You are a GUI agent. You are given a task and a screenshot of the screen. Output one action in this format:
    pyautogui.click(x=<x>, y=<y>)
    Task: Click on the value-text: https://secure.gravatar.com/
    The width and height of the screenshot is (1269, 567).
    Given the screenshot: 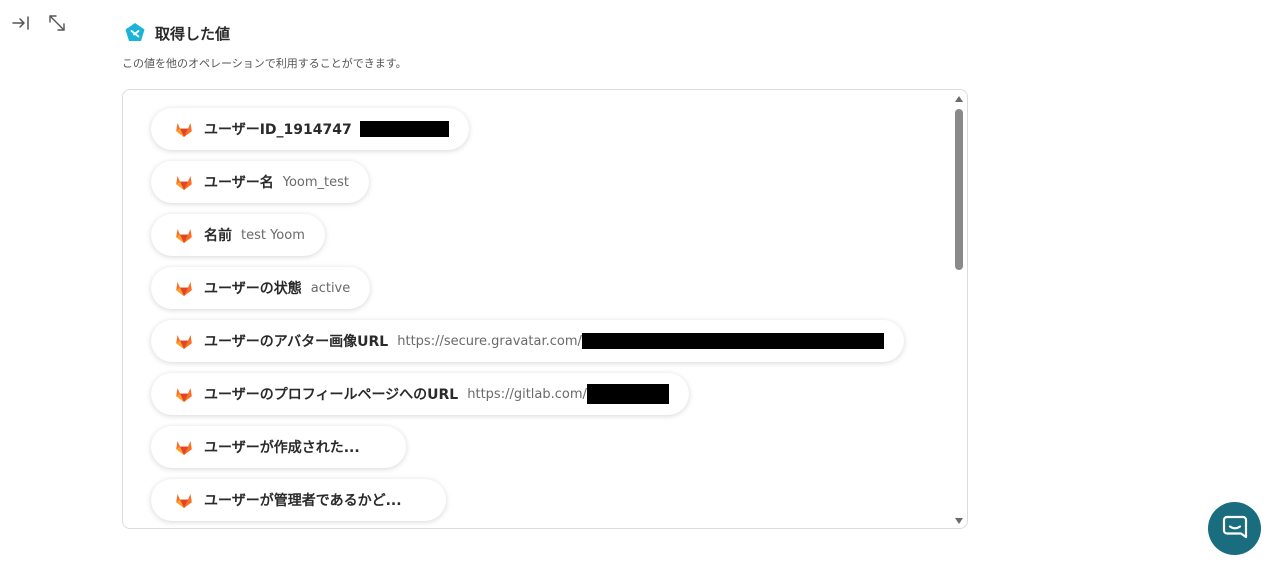 What is the action you would take?
    pyautogui.click(x=489, y=341)
    